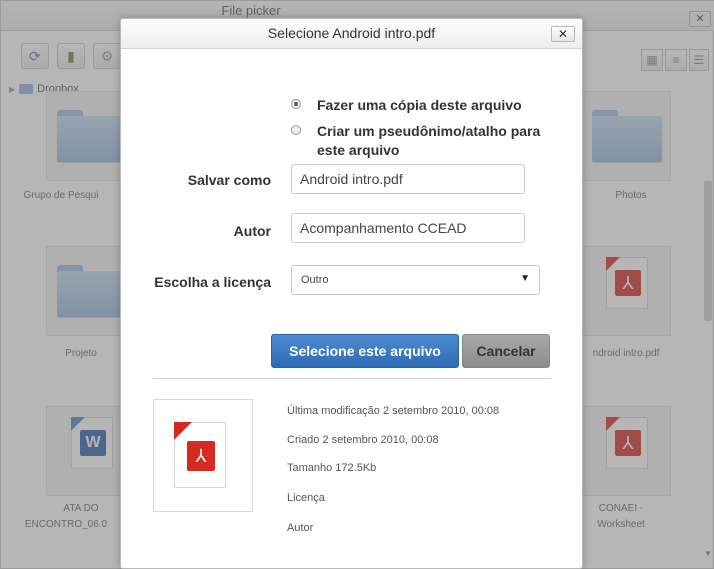  I want to click on dialog-title: Selecione Android intro.pdf, so click(351, 33).